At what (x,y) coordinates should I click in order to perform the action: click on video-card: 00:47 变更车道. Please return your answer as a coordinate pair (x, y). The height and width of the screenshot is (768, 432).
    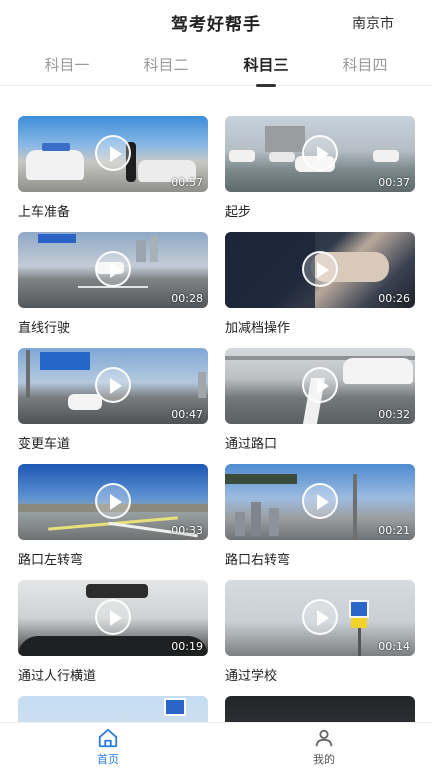
    Looking at the image, I should click on (113, 400).